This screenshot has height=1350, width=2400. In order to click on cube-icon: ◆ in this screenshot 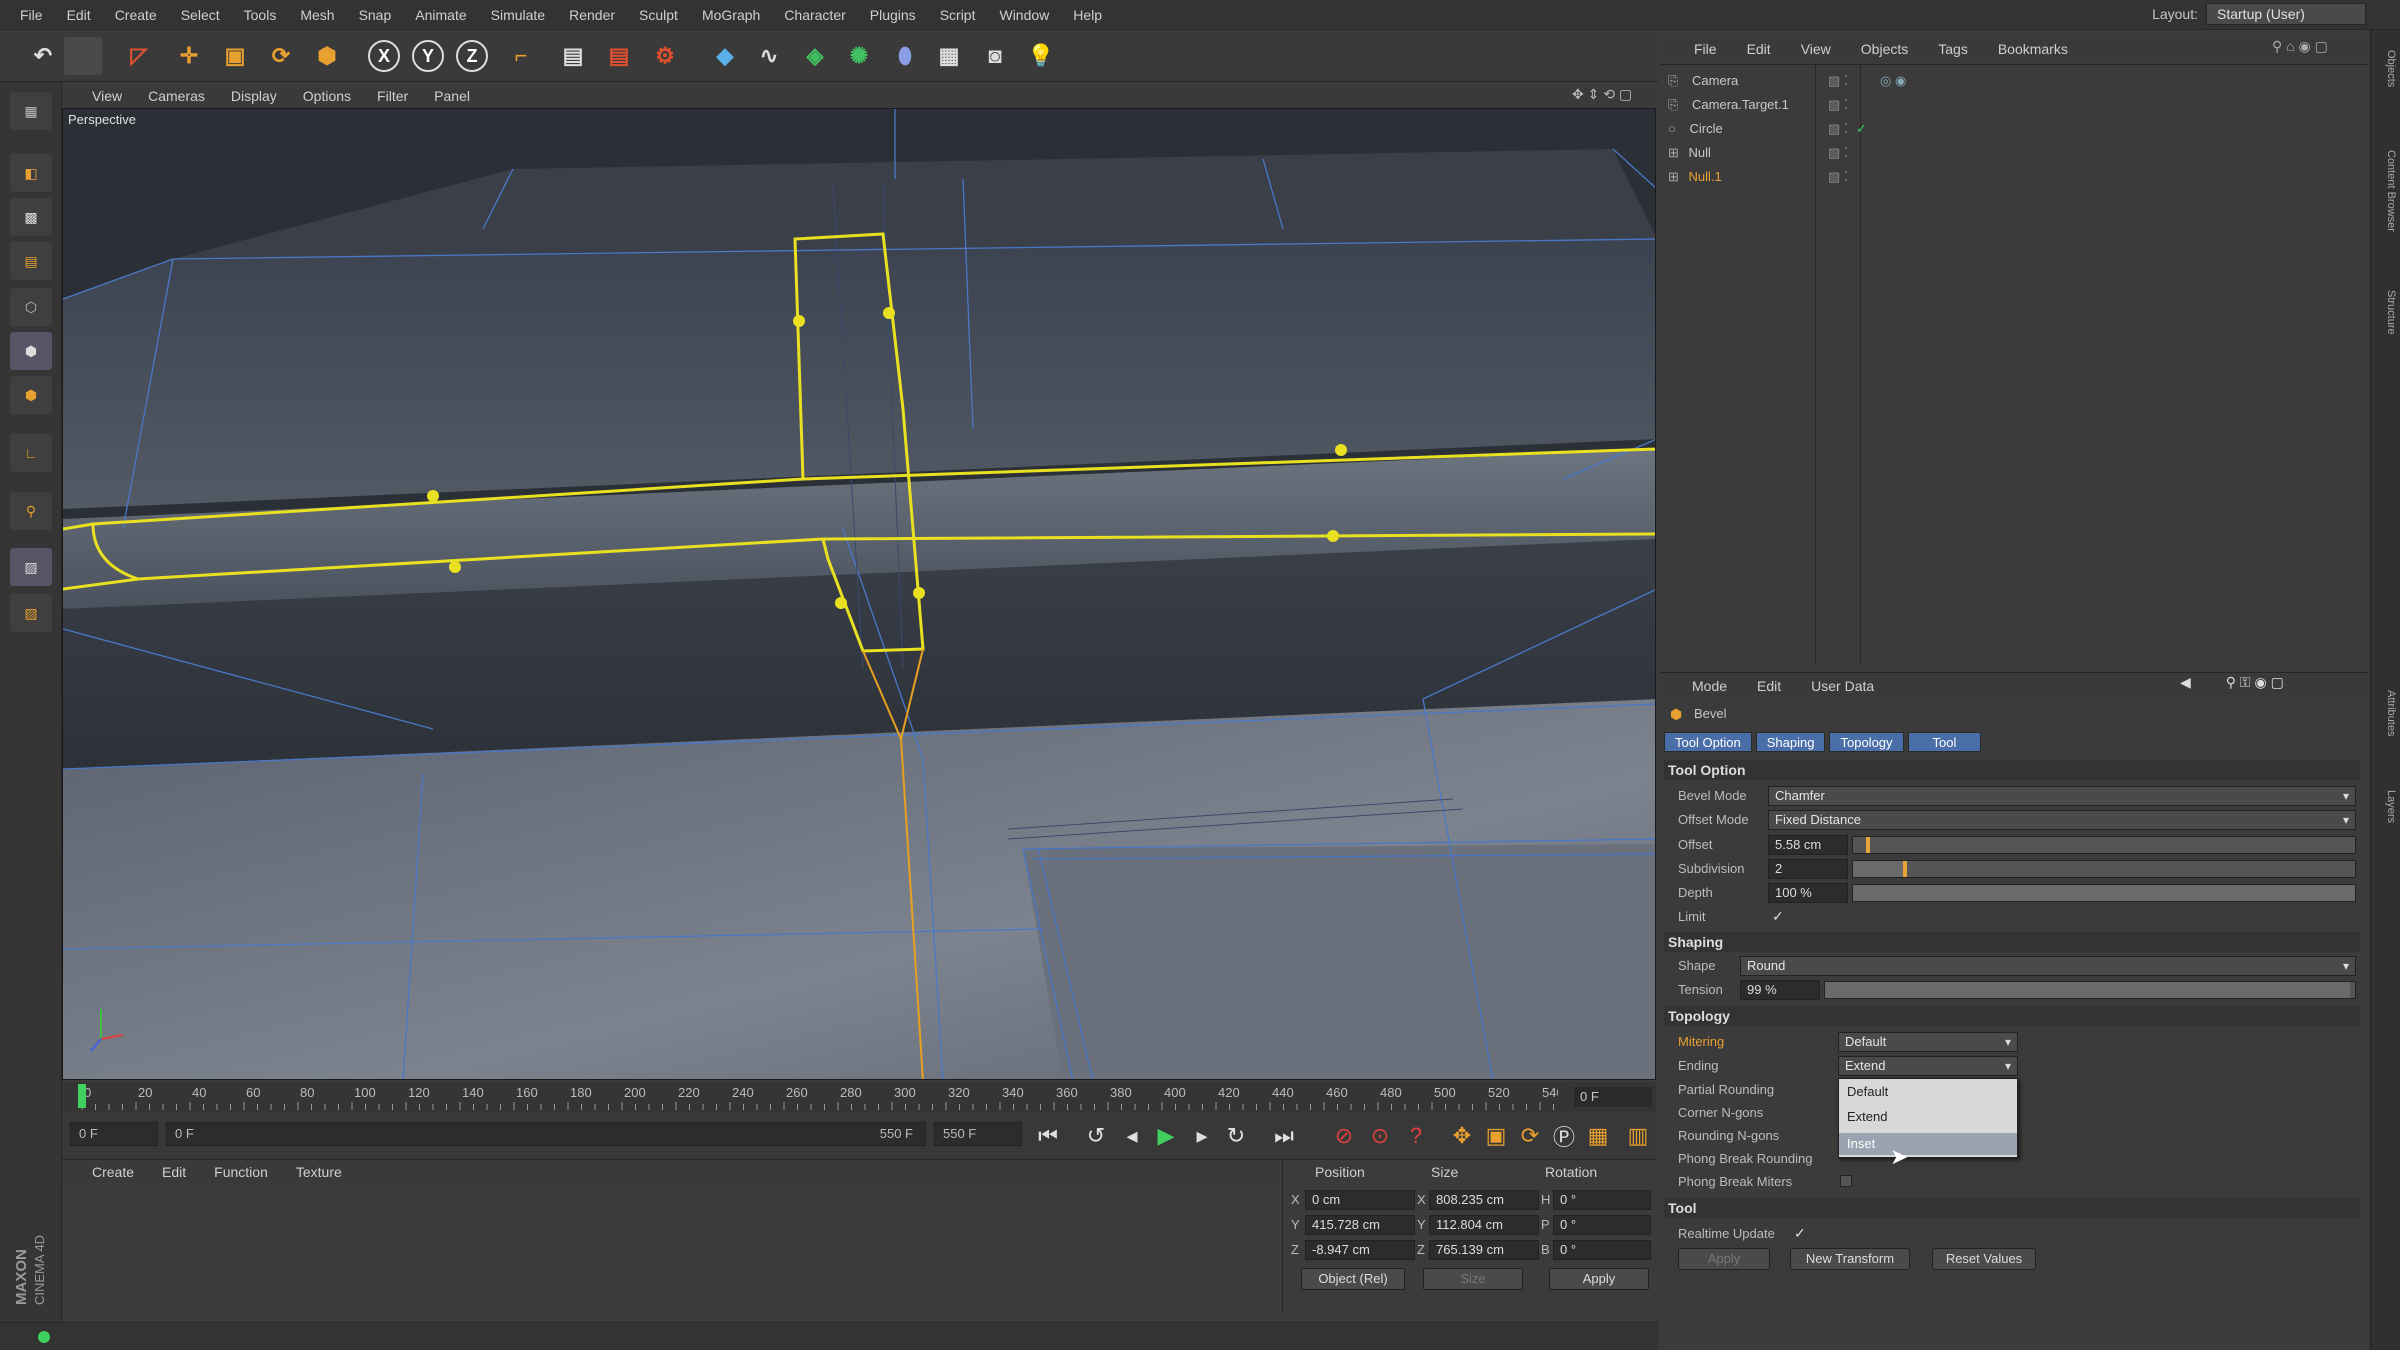, I will do `click(725, 56)`.